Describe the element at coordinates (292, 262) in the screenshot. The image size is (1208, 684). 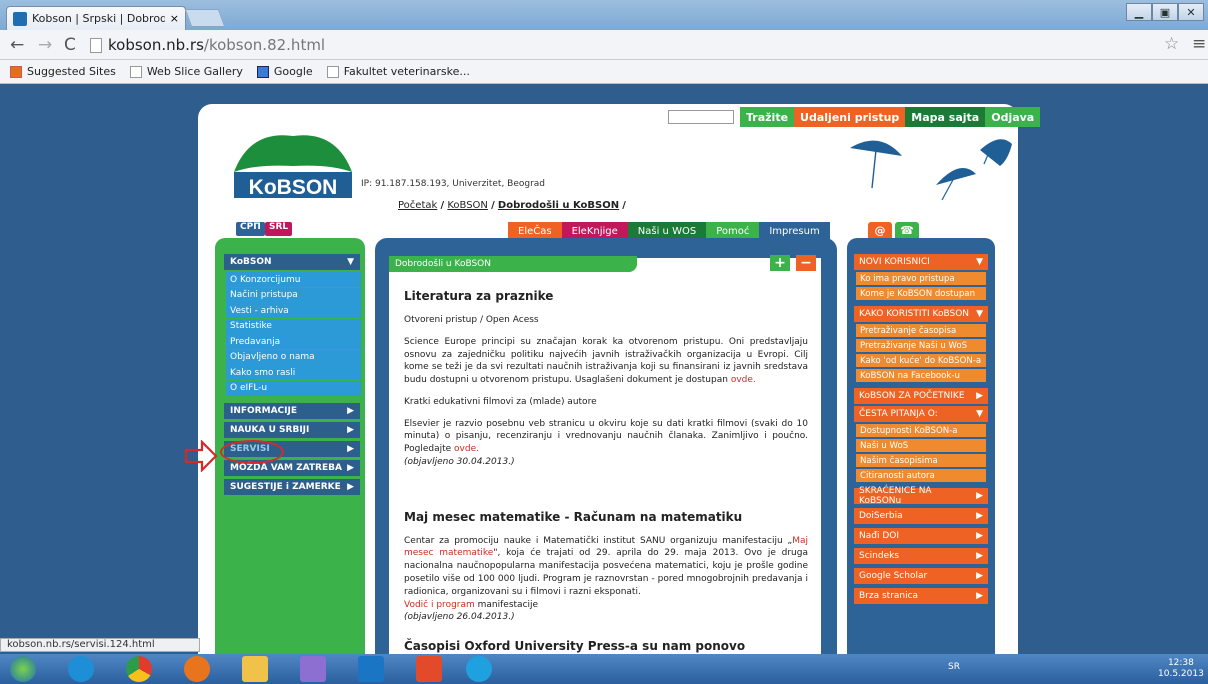
I see `menu-kobson: KoBSON ▼` at that location.